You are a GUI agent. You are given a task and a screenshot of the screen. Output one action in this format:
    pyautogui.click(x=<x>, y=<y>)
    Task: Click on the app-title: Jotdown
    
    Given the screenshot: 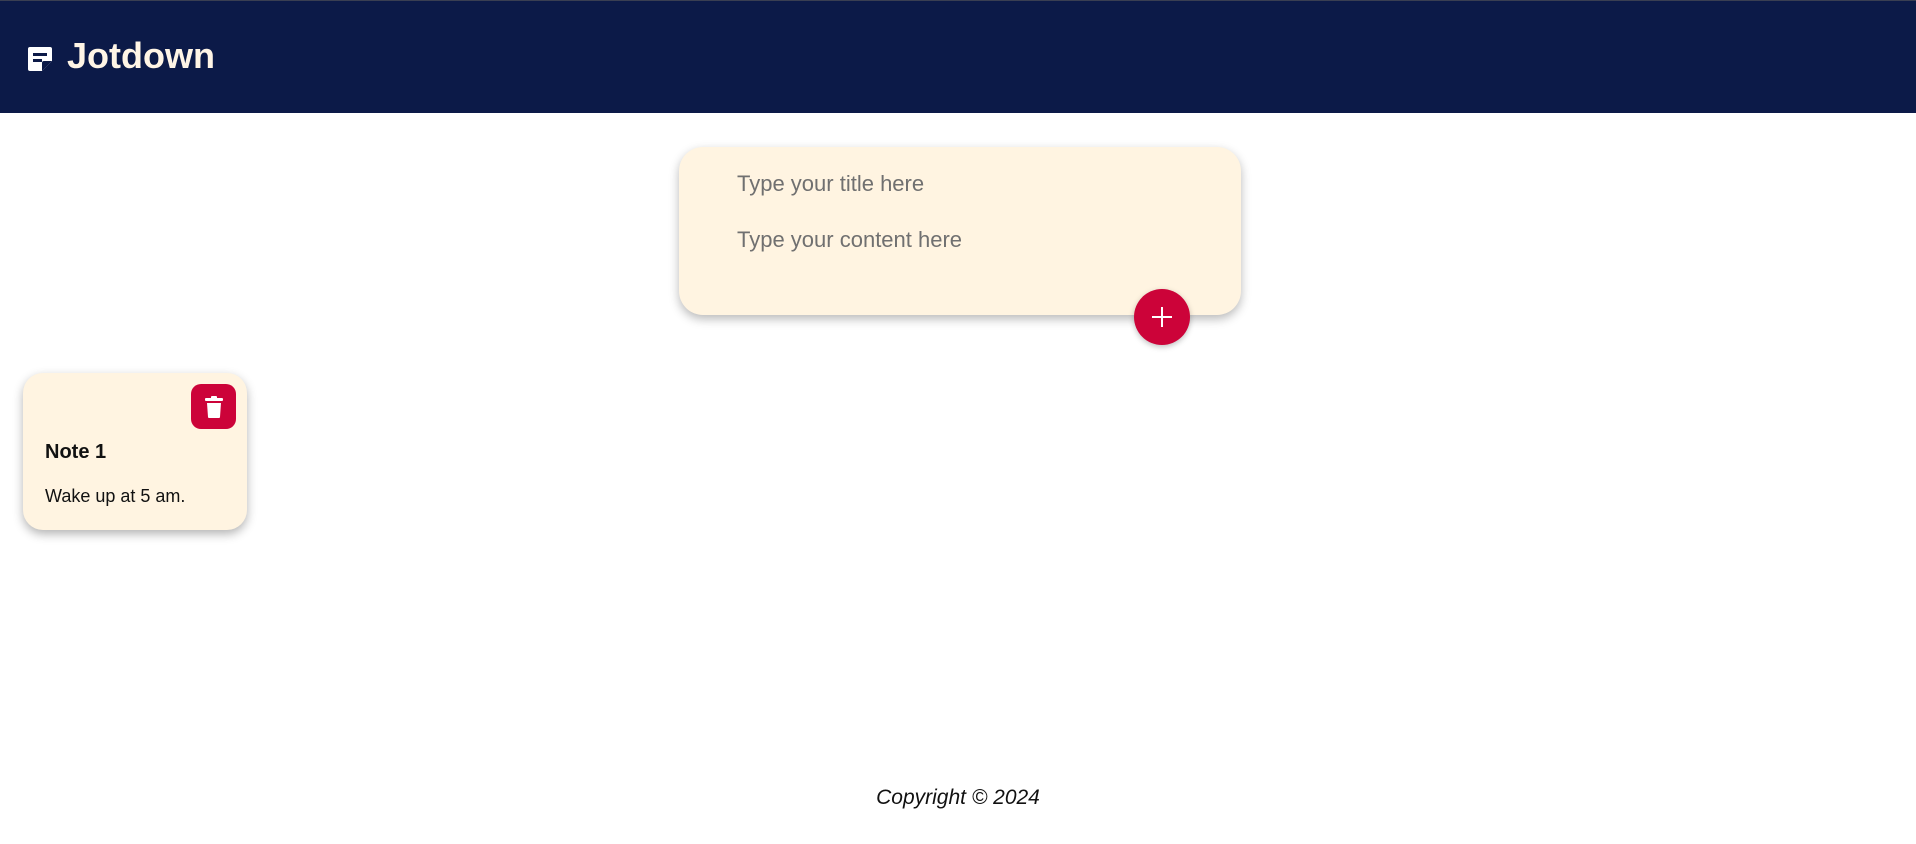 What is the action you would take?
    pyautogui.click(x=141, y=55)
    